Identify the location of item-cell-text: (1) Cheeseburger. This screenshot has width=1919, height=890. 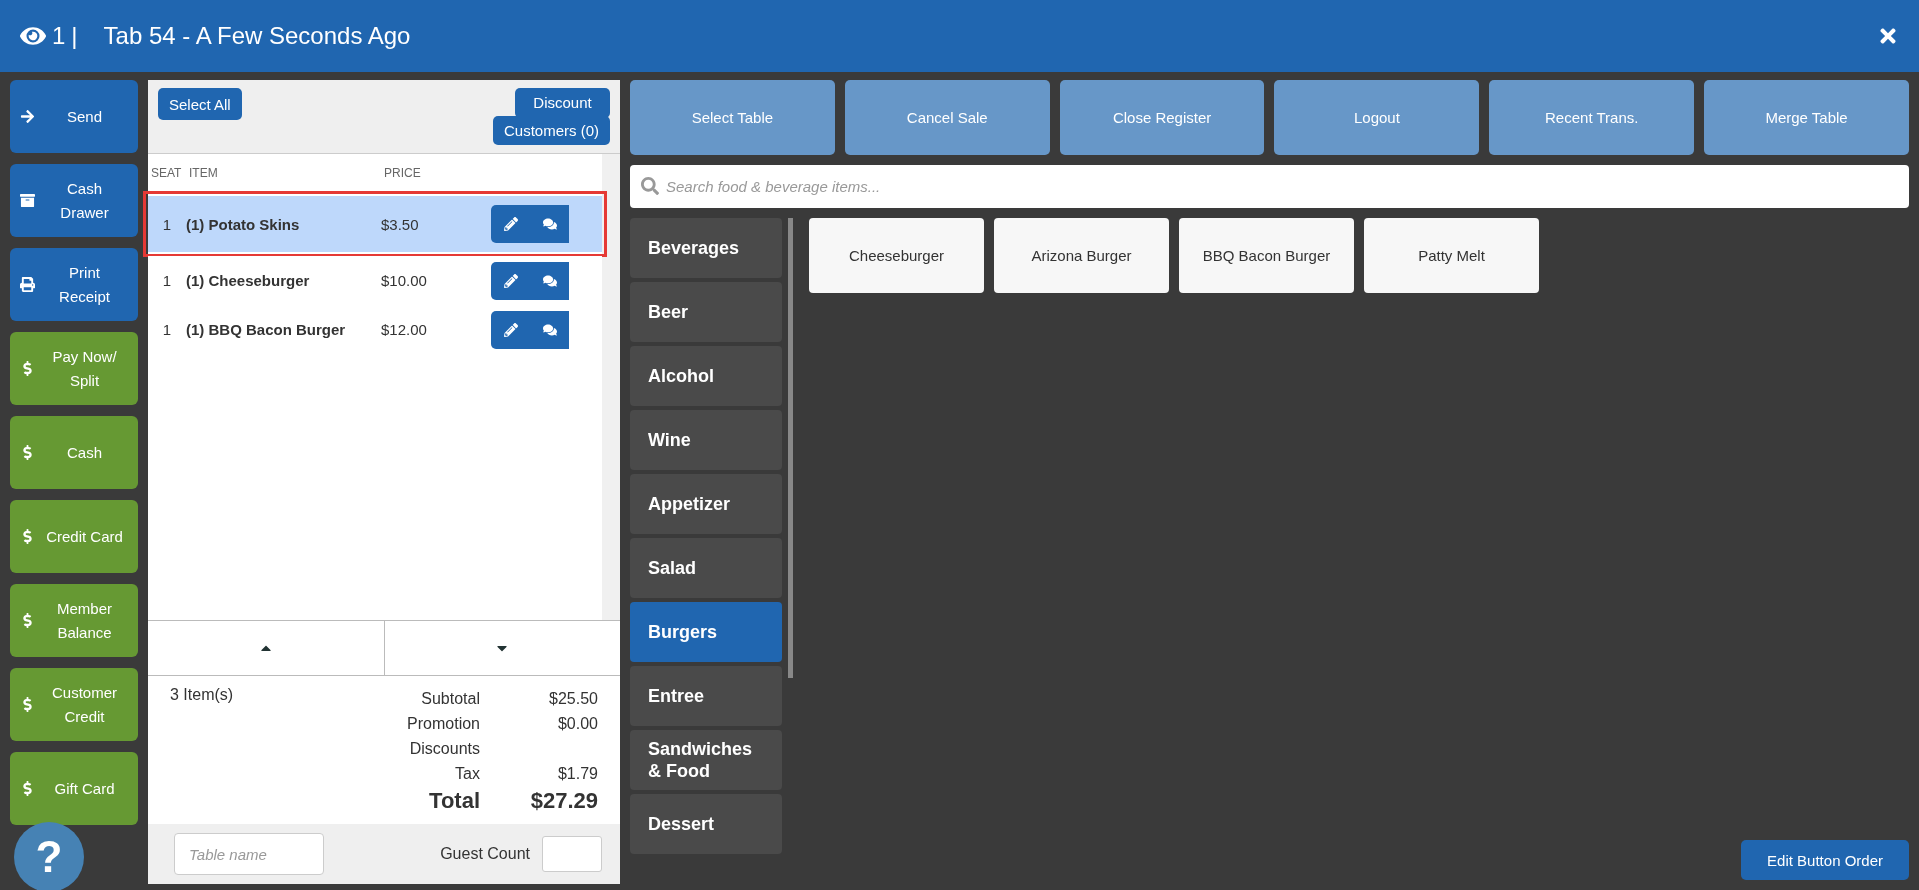
(248, 280).